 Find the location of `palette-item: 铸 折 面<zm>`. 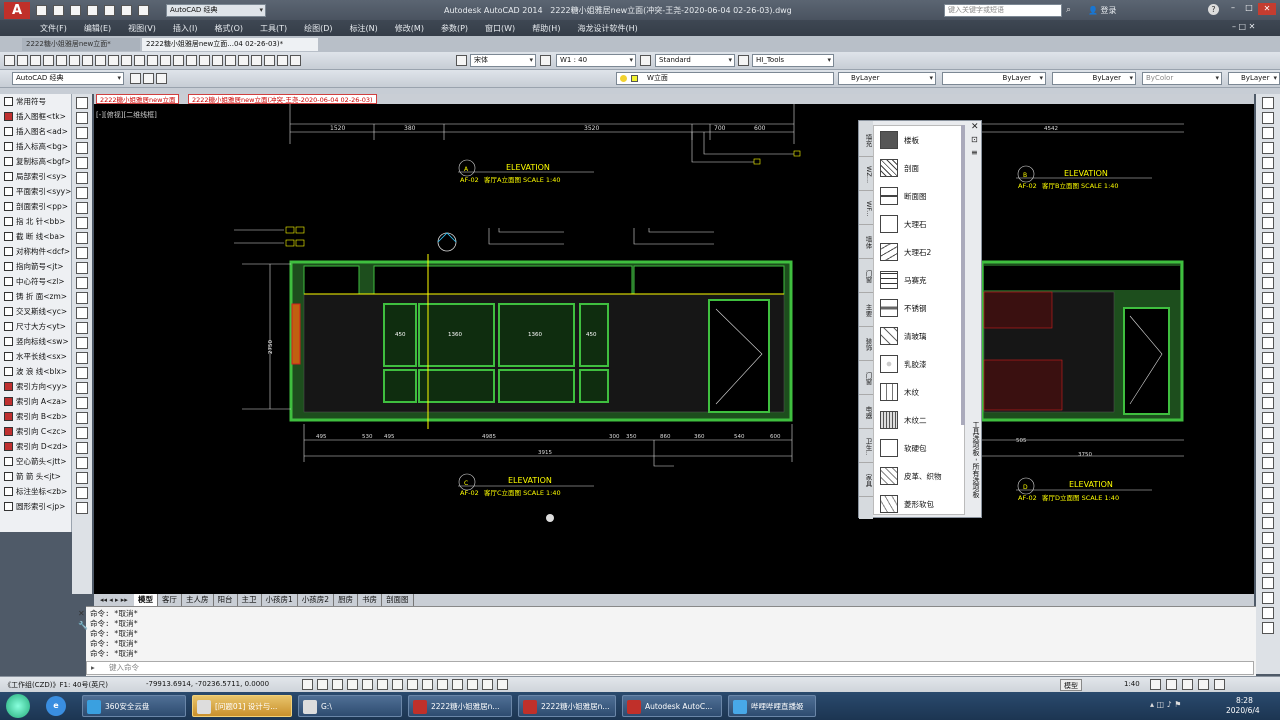

palette-item: 铸 折 面<zm> is located at coordinates (35, 296).